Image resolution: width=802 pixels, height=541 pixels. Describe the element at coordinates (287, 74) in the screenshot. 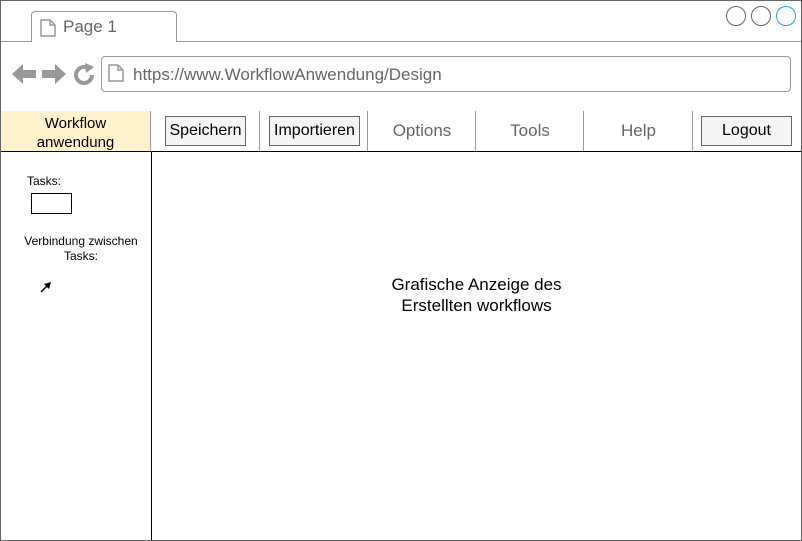

I see `url-text: https://www.WorkflowAnwendung/Design` at that location.